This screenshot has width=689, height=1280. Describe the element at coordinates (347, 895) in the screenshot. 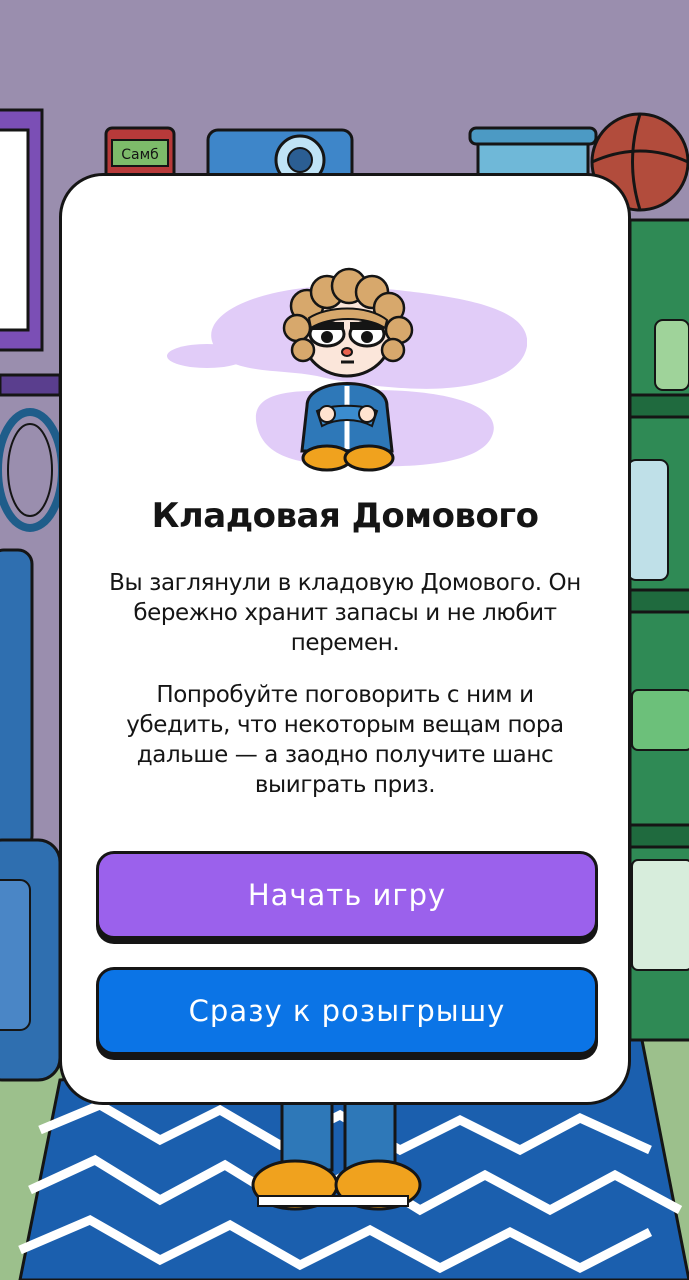

I see `start-game-button: Начать игру` at that location.